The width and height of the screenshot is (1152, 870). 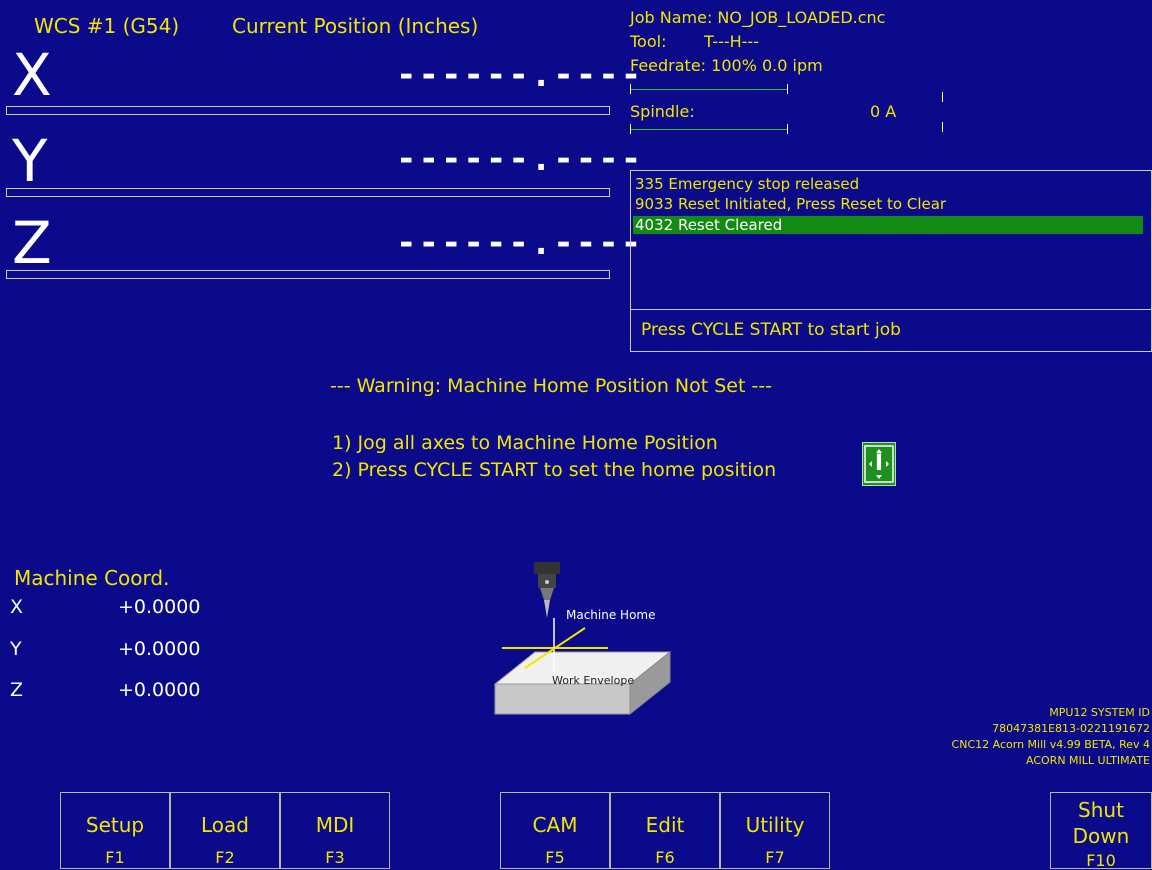 What do you see at coordinates (30, 161) in the screenshot?
I see `dro-axis-y-letter: Y` at bounding box center [30, 161].